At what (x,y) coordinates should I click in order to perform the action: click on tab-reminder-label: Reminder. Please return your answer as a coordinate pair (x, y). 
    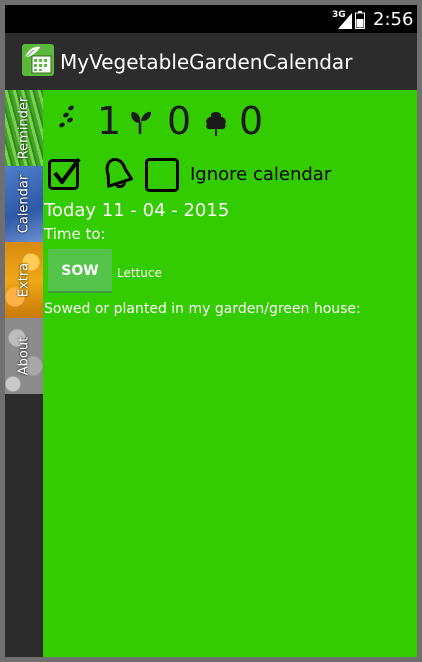
    Looking at the image, I should click on (24, 128).